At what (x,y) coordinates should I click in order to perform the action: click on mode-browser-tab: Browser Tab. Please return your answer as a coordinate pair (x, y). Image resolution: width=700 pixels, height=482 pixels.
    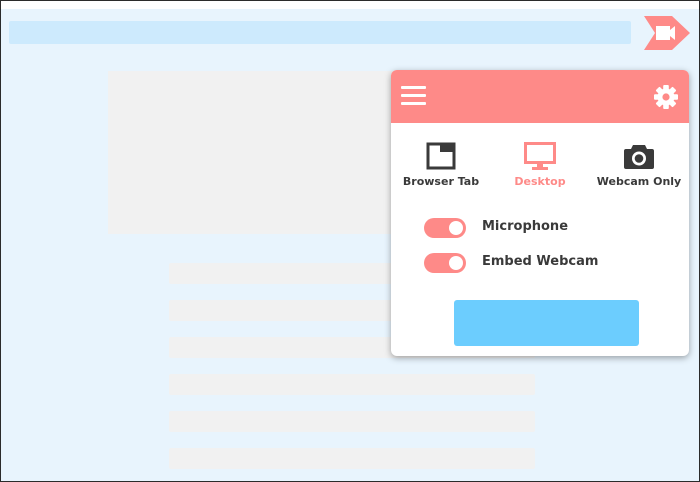
    Looking at the image, I should click on (441, 165).